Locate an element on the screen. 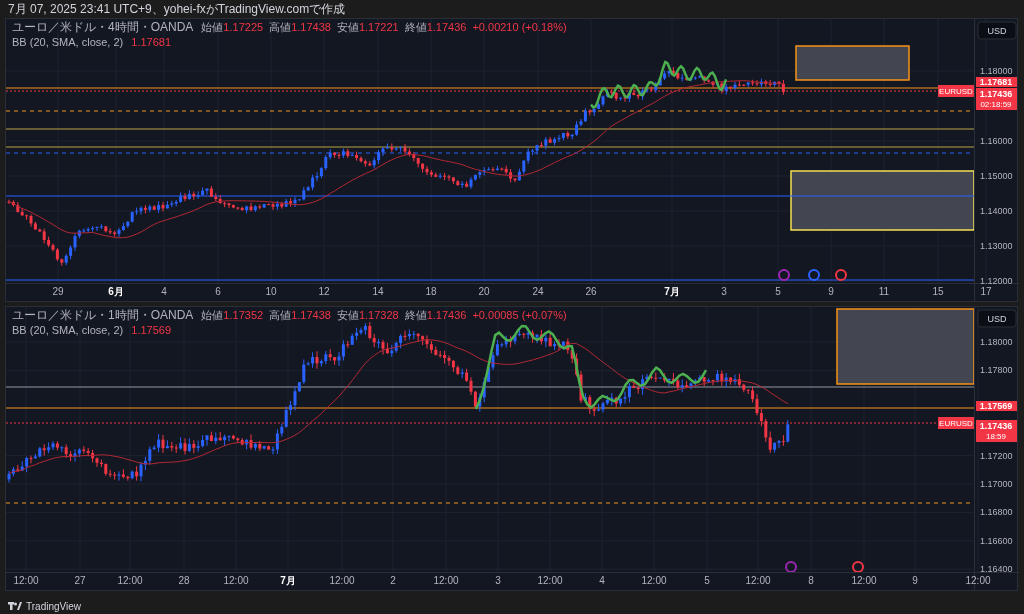 The width and height of the screenshot is (1024, 614). symbol-title: ユーロ／米ドル・4時間・OANDA is located at coordinates (103, 27).